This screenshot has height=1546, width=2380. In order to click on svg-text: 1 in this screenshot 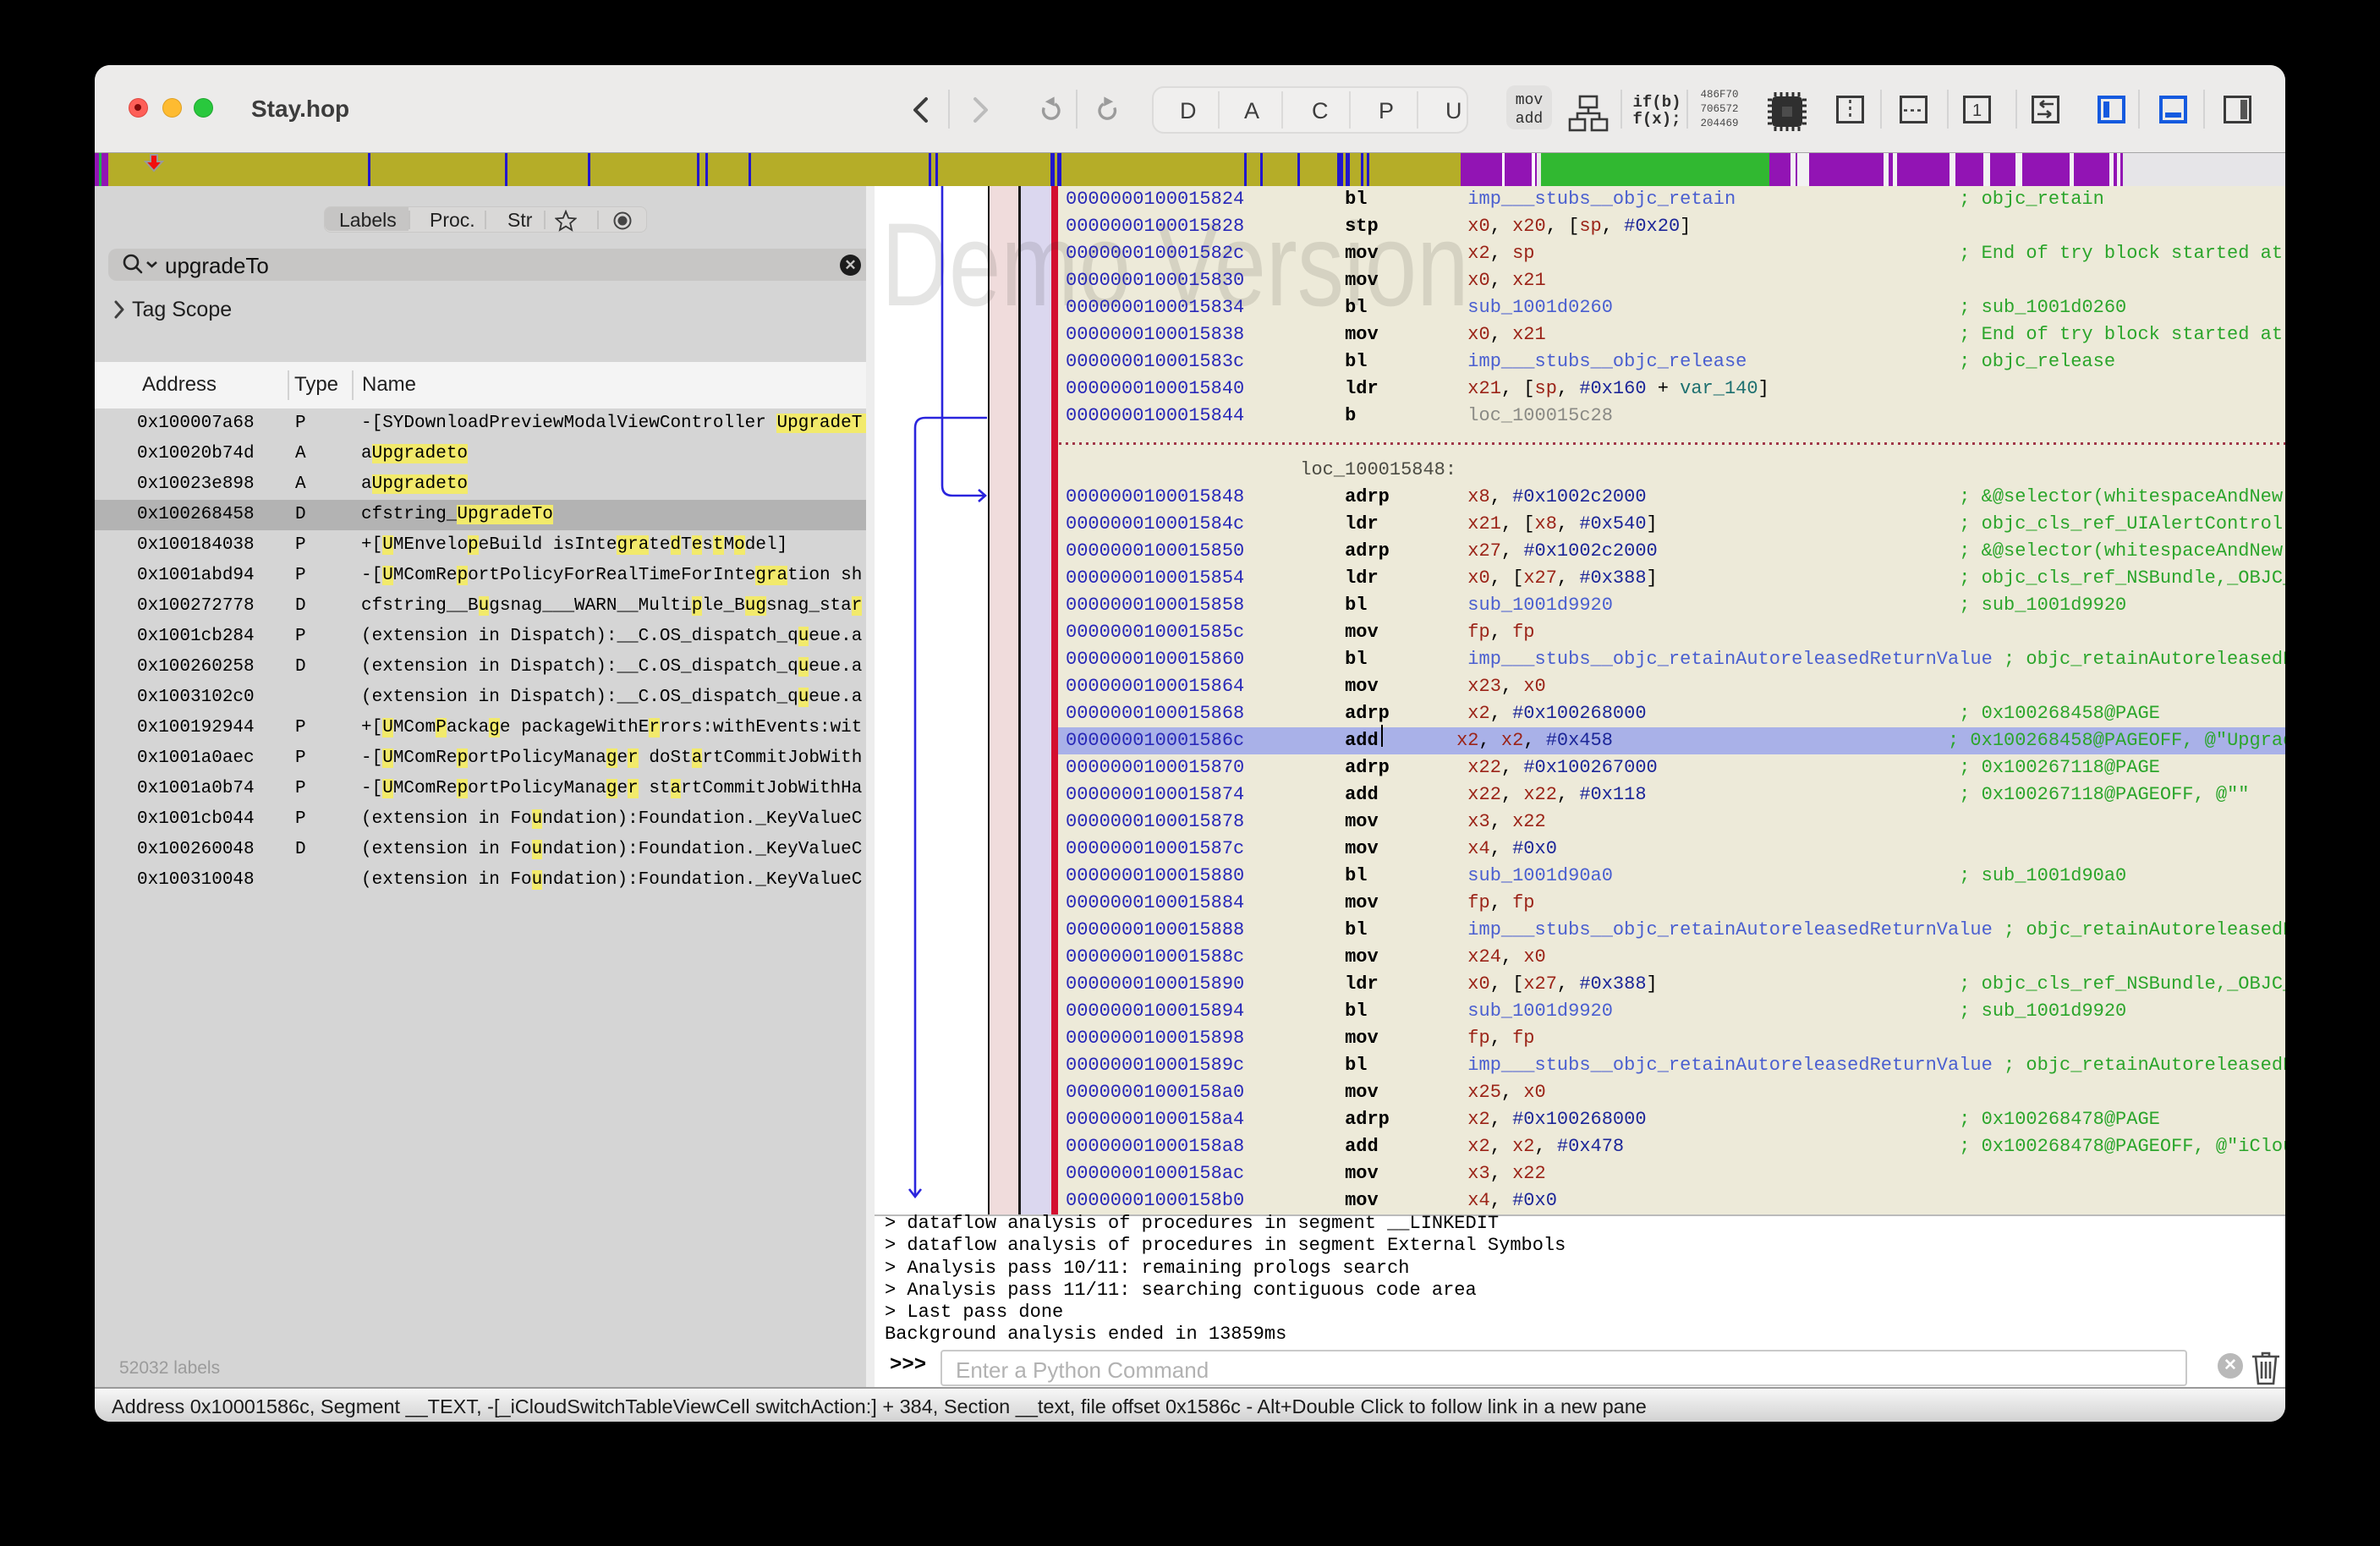, I will do `click(1977, 110)`.